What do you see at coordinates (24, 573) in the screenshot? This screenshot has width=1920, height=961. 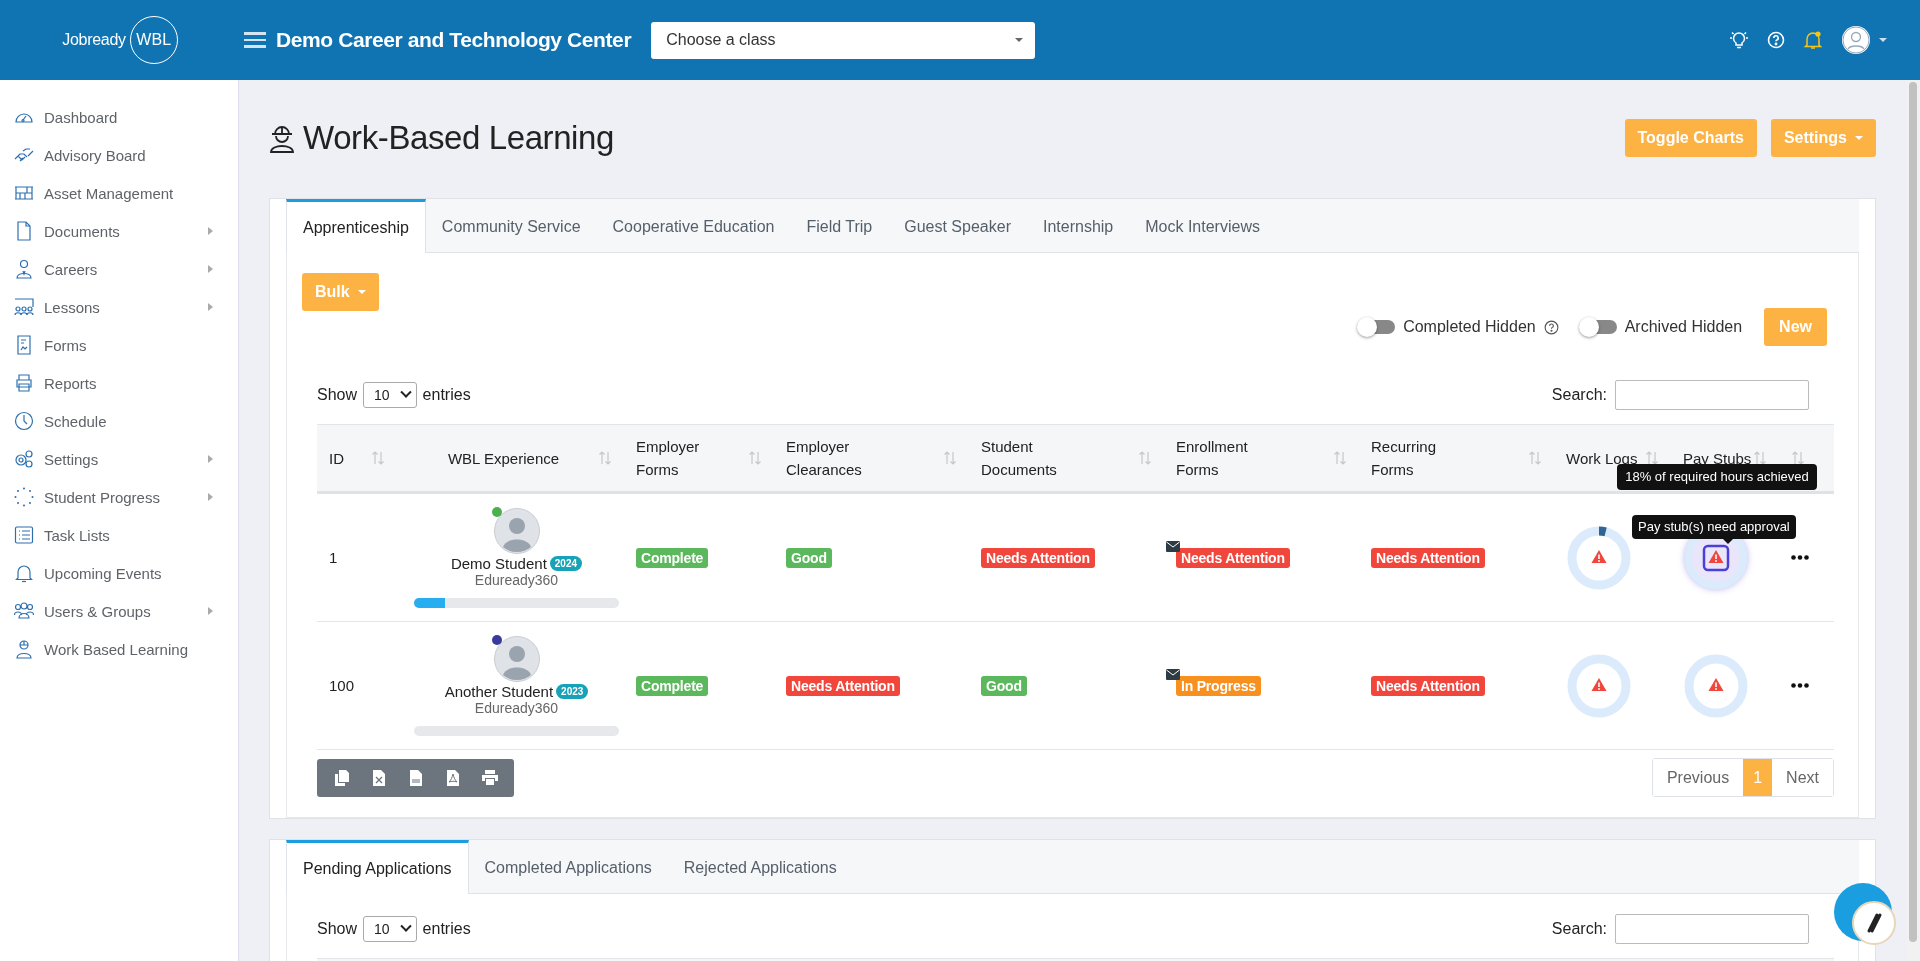 I see `bell-icon` at bounding box center [24, 573].